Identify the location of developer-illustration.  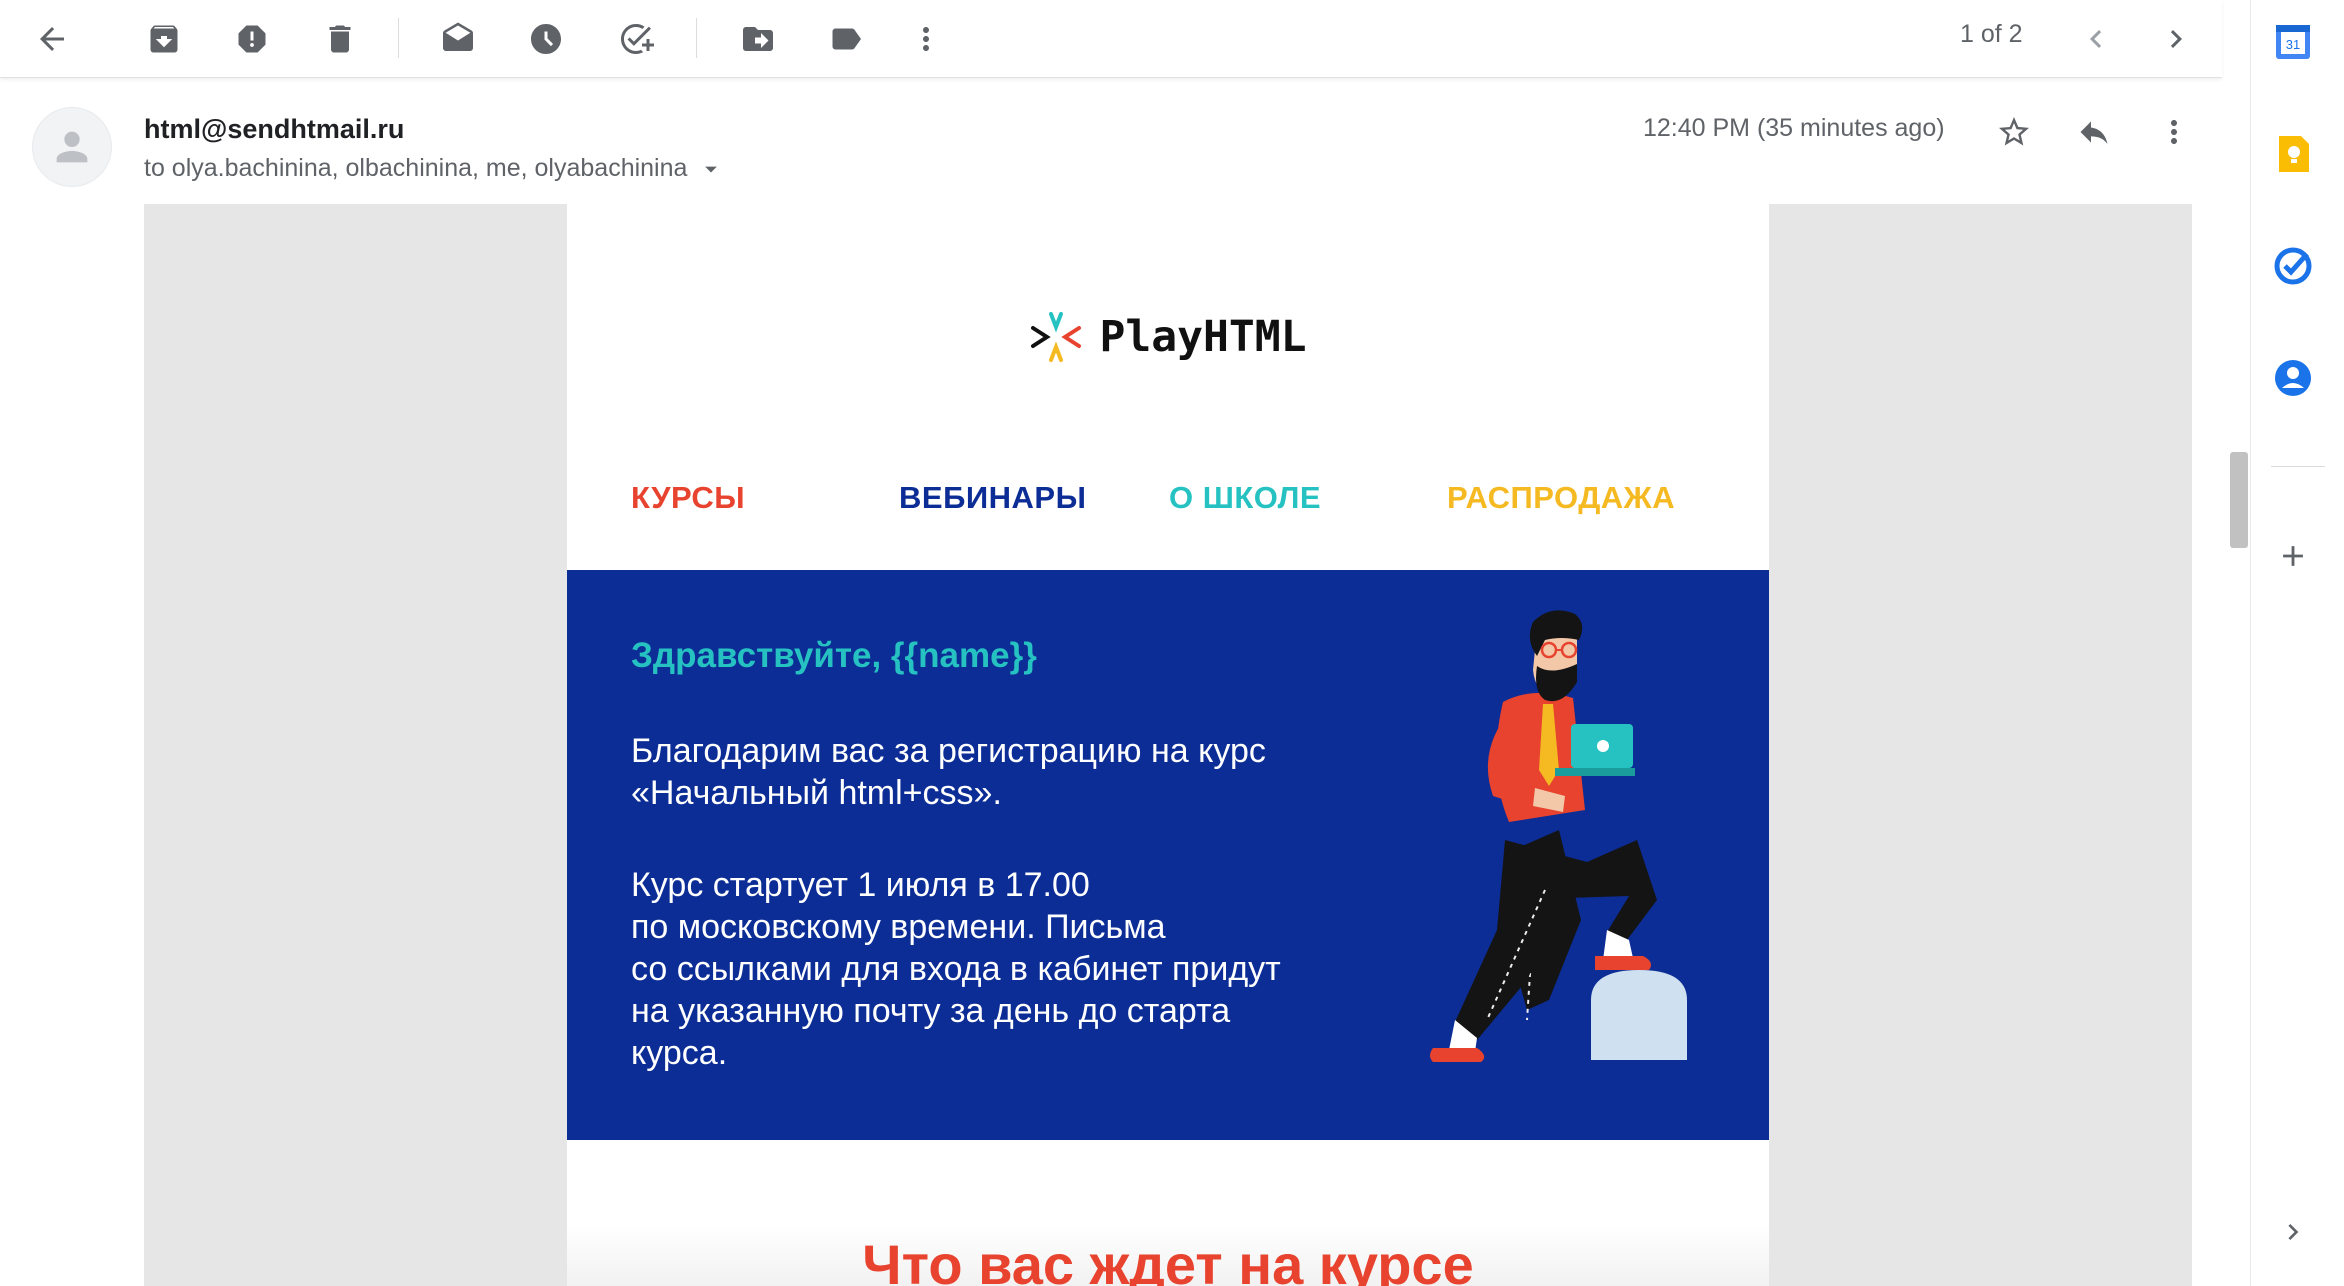
(1558, 836).